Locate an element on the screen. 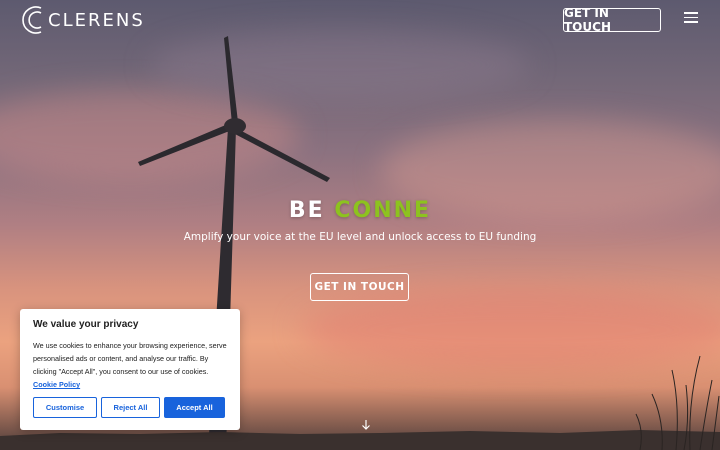 Image resolution: width=720 pixels, height=450 pixels. cookie-button-row: Customise Reject All Accept All is located at coordinates (129, 407).